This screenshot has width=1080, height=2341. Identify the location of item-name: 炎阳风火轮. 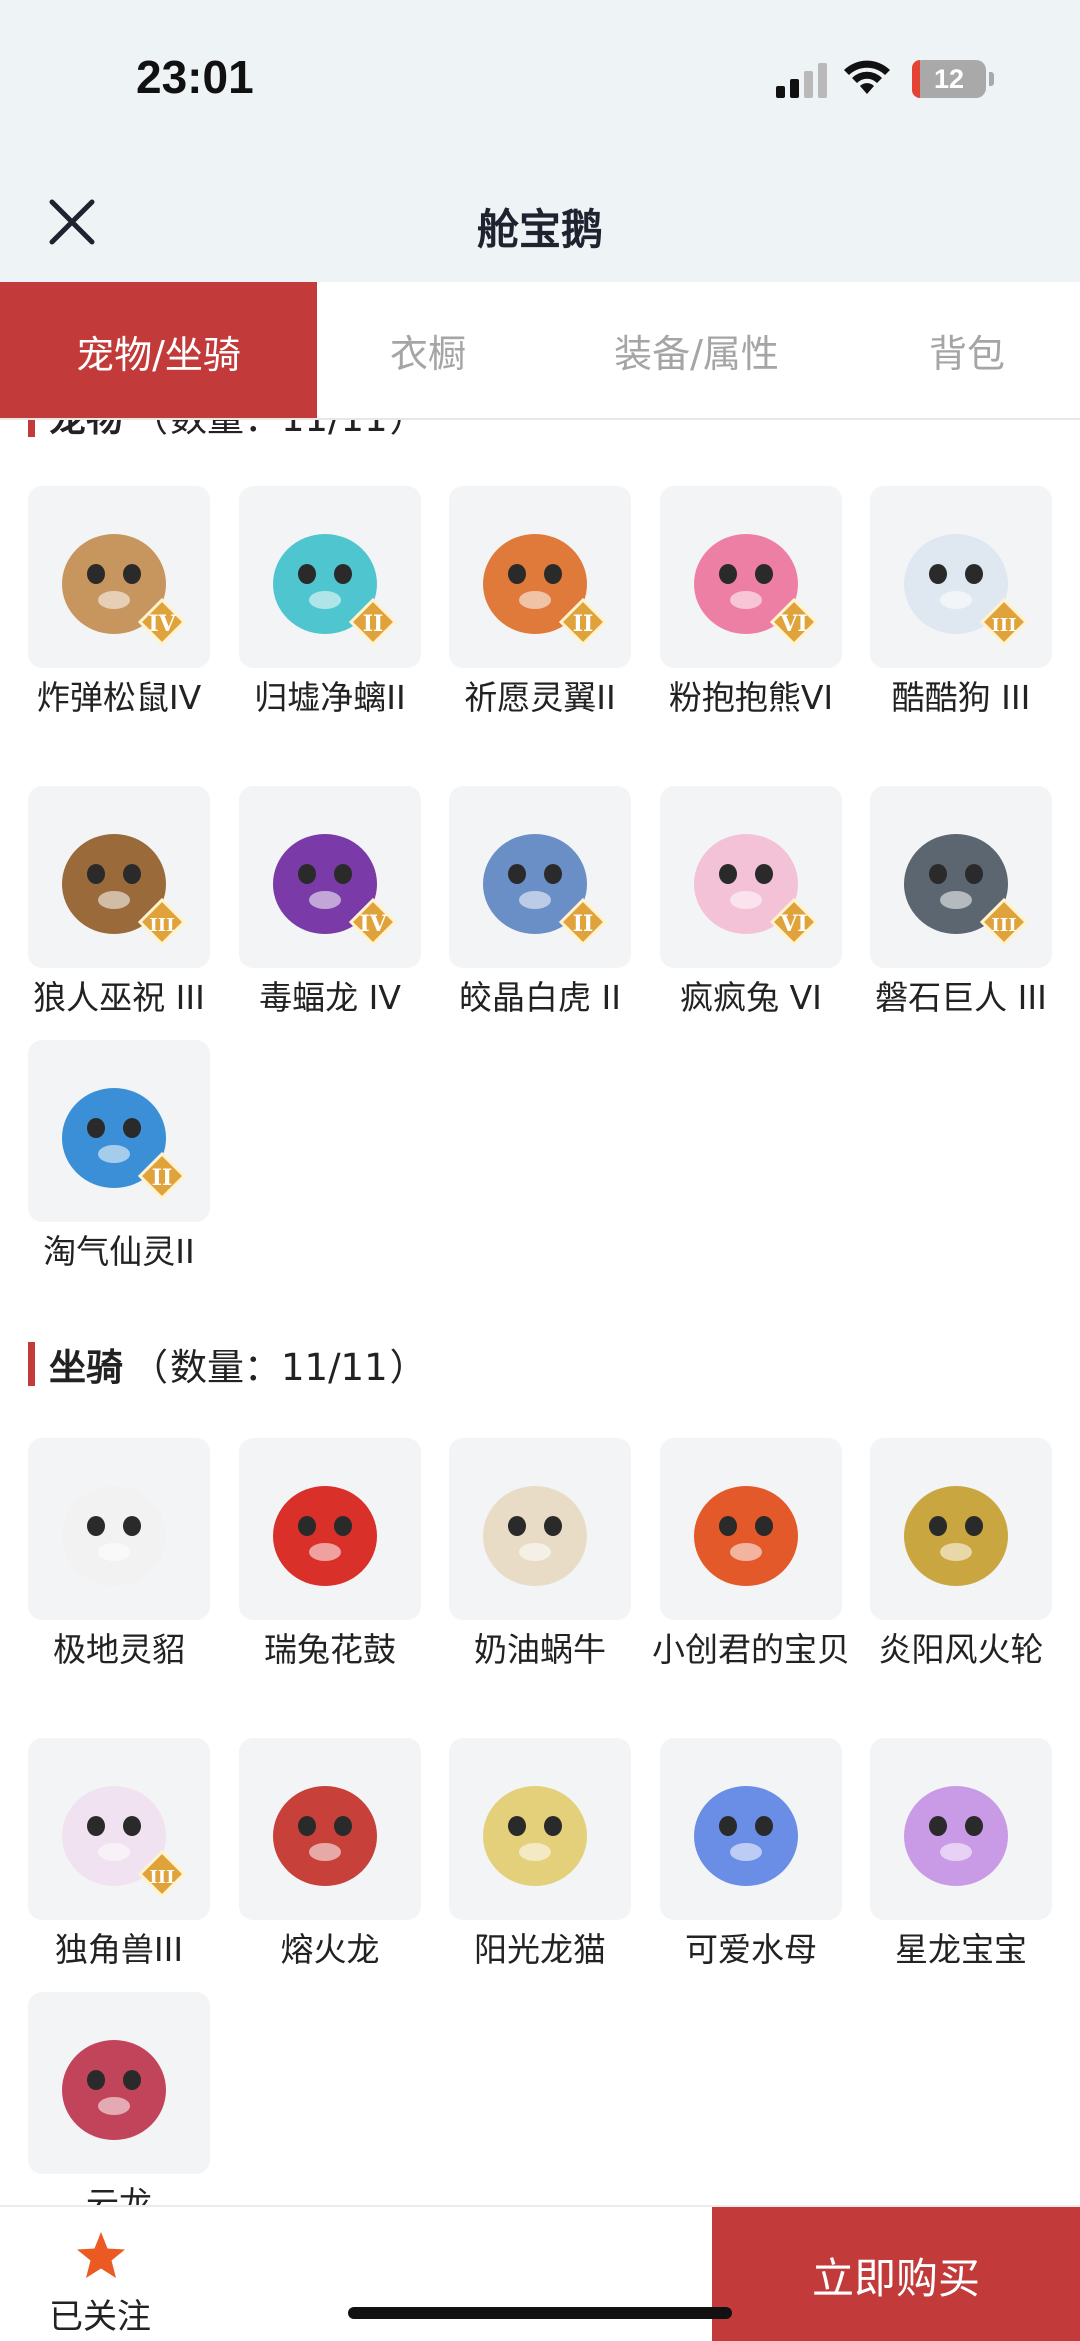
(961, 1649).